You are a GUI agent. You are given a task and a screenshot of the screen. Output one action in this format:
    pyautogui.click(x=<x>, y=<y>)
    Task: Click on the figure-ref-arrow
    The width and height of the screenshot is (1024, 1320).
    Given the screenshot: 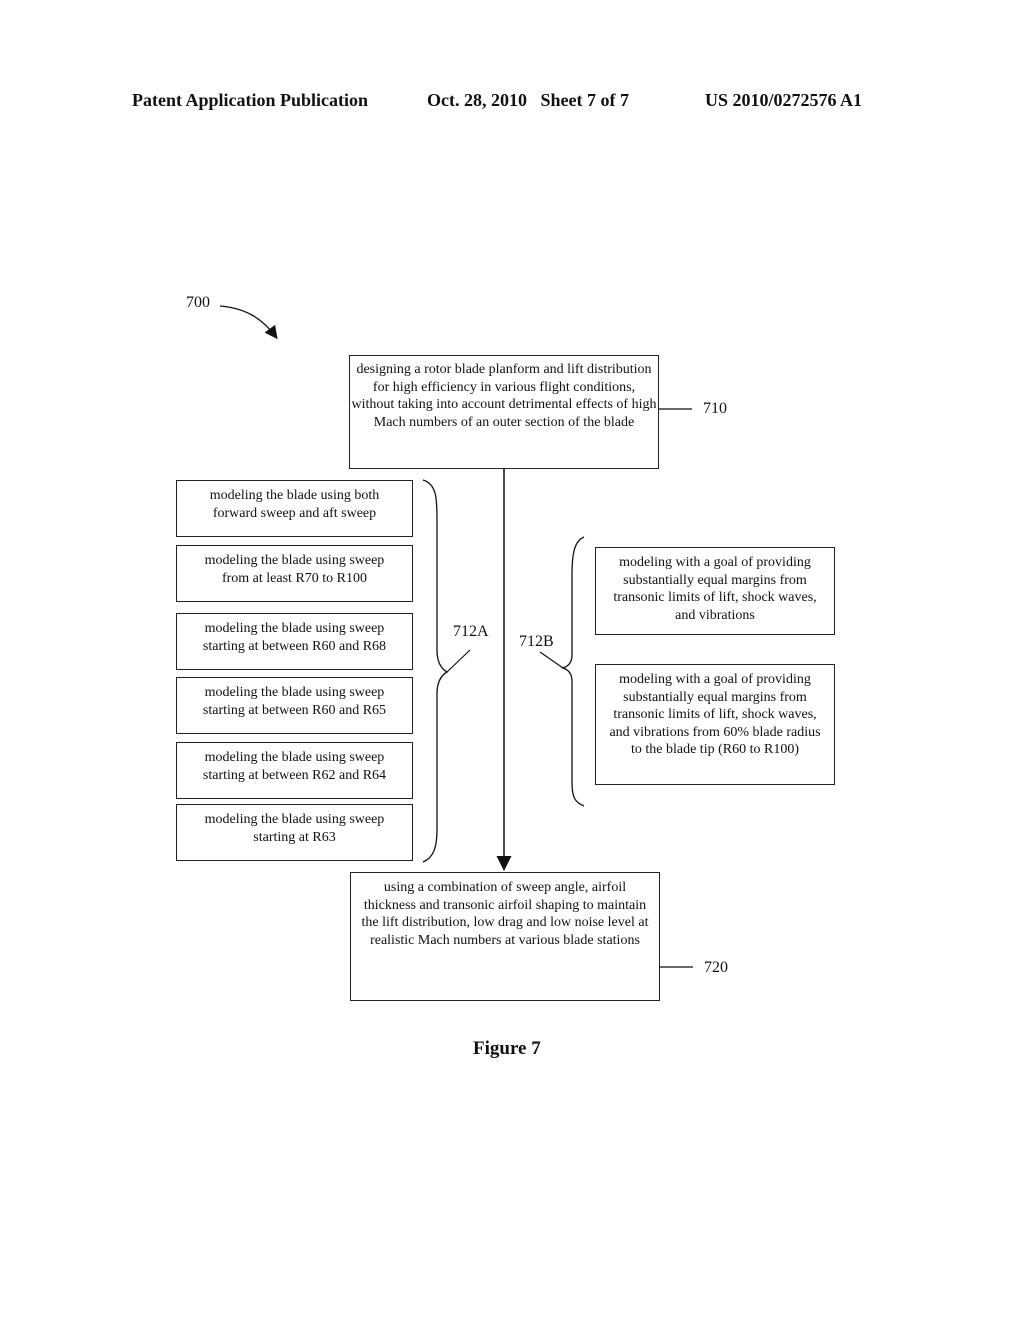 What is the action you would take?
    pyautogui.click(x=248, y=322)
    